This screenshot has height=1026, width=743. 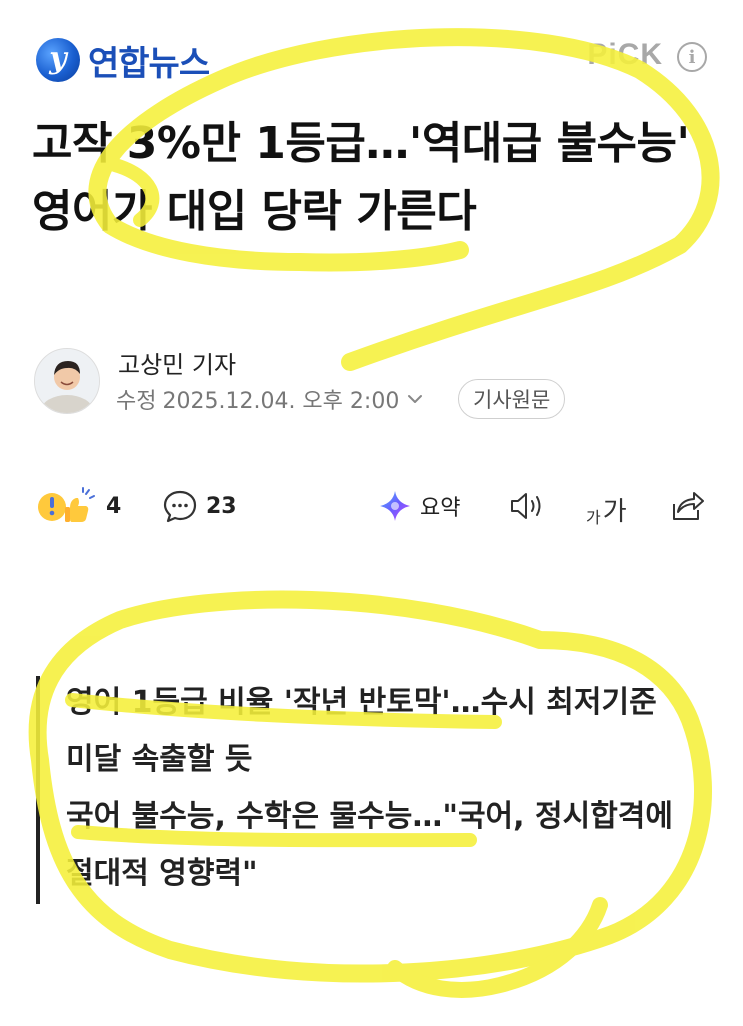 What do you see at coordinates (361, 731) in the screenshot?
I see `summary-line-1: 영어 1등급 비율 '작년 반토막'…수시 최저기준 미달 속출할 듯` at bounding box center [361, 731].